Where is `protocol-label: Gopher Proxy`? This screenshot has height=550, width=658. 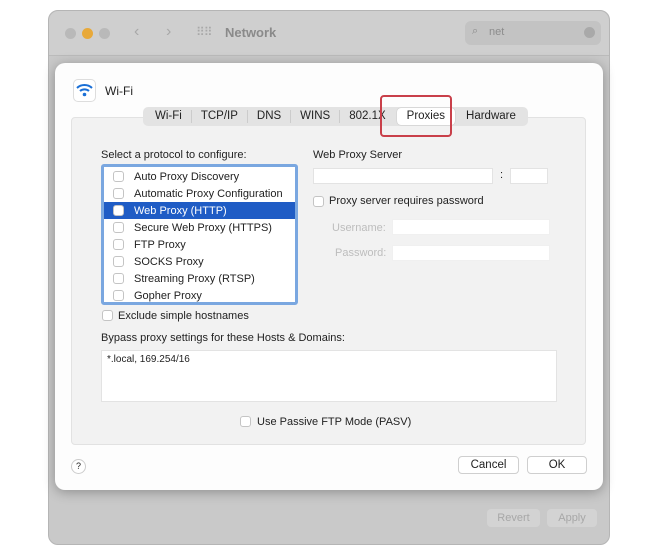 protocol-label: Gopher Proxy is located at coordinates (168, 295).